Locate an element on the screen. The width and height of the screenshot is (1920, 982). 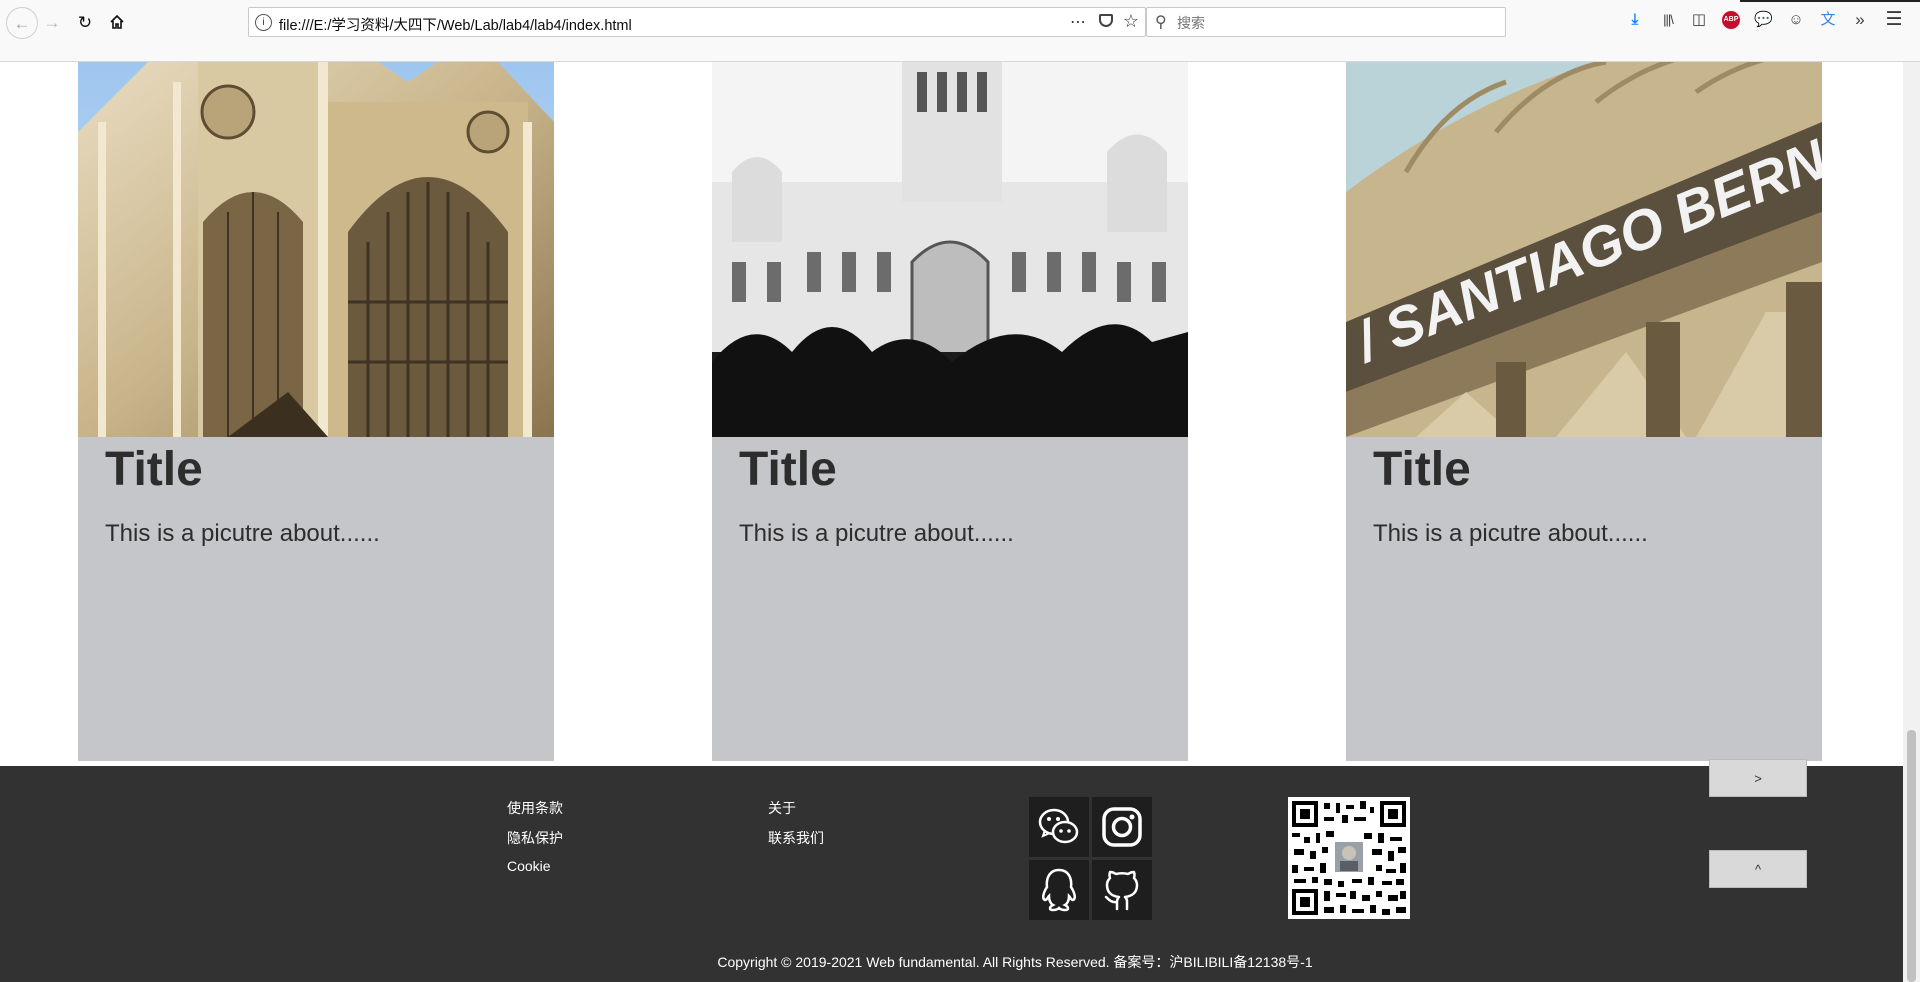
wechat-icon is located at coordinates (1059, 827).